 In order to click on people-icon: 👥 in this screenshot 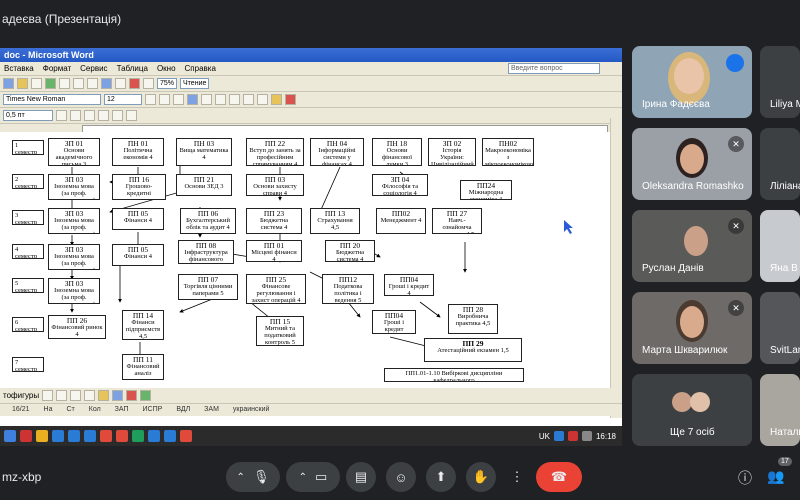, I will do `click(775, 476)`.